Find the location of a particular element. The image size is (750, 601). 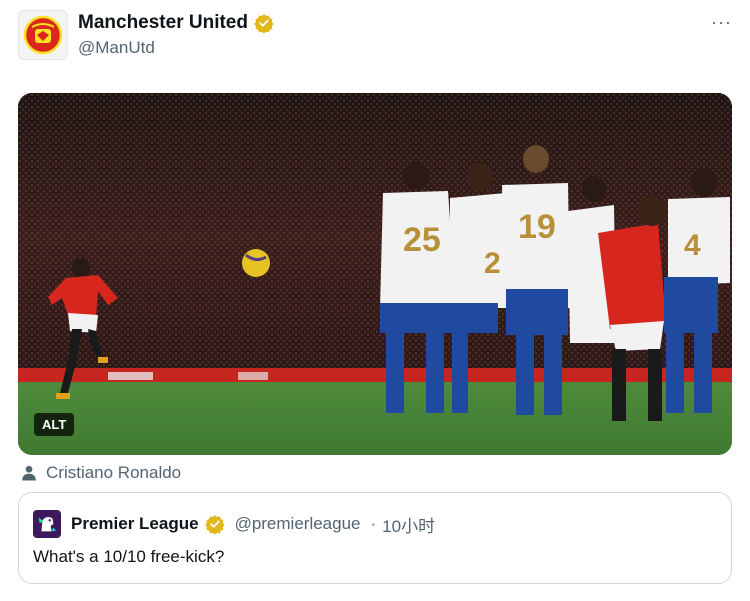

svg-text: 25 is located at coordinates (422, 240).